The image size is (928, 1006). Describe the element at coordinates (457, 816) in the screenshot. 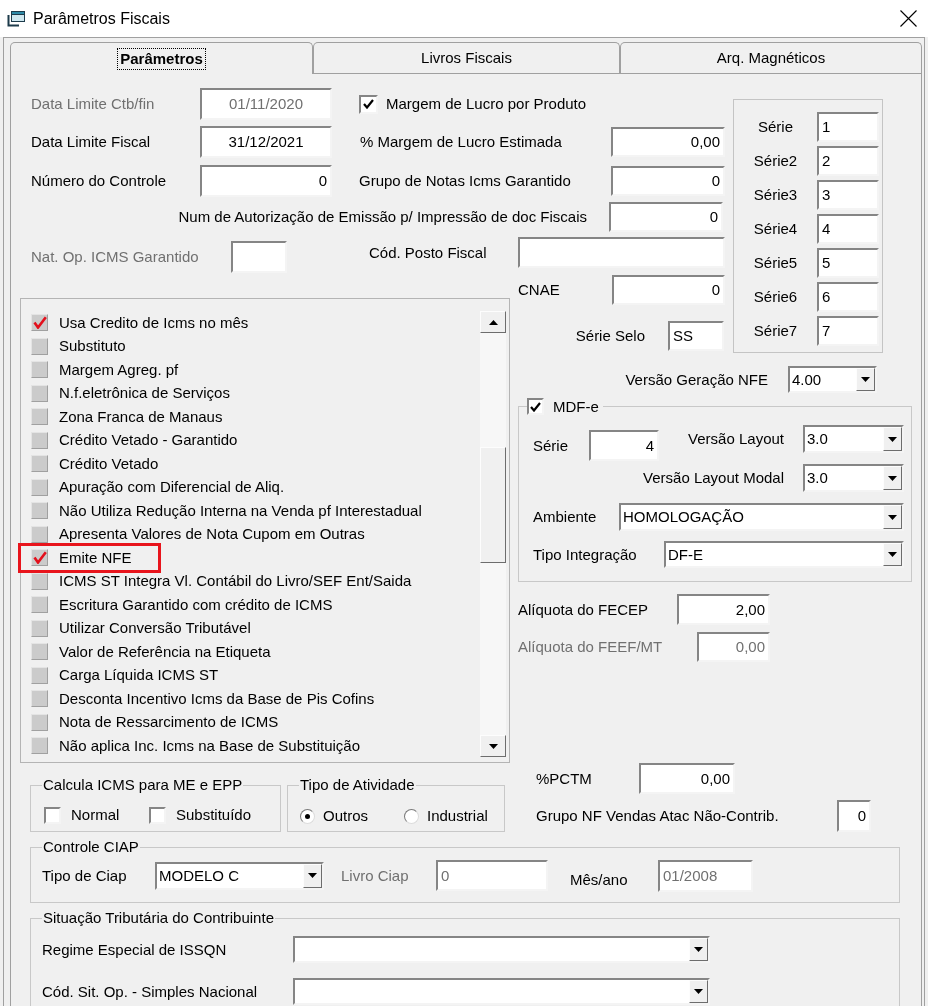

I see `radio-label: Industrial` at that location.